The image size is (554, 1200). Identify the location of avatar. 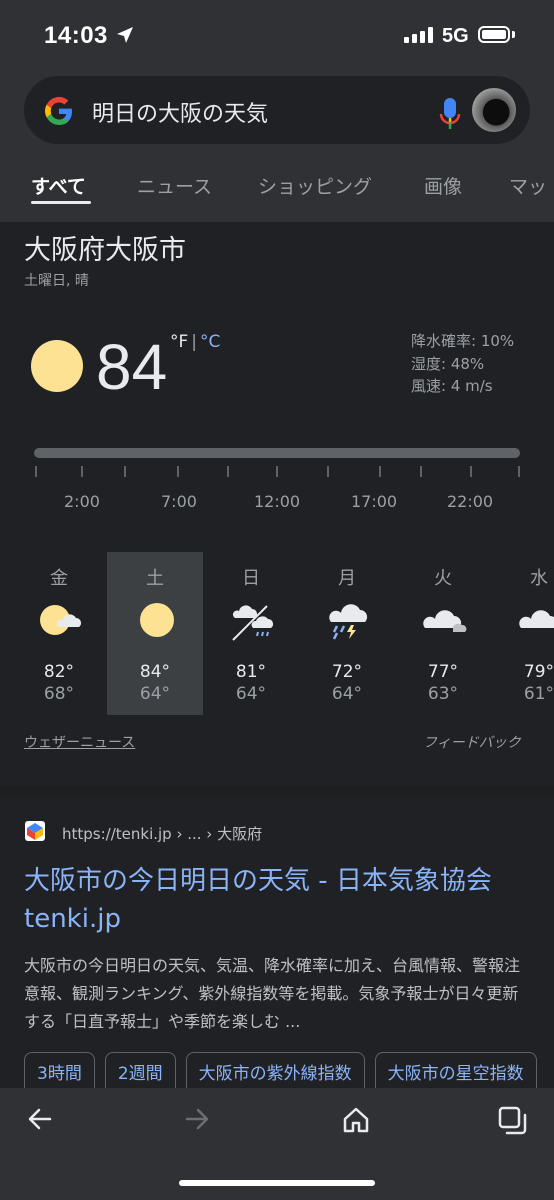
(494, 110).